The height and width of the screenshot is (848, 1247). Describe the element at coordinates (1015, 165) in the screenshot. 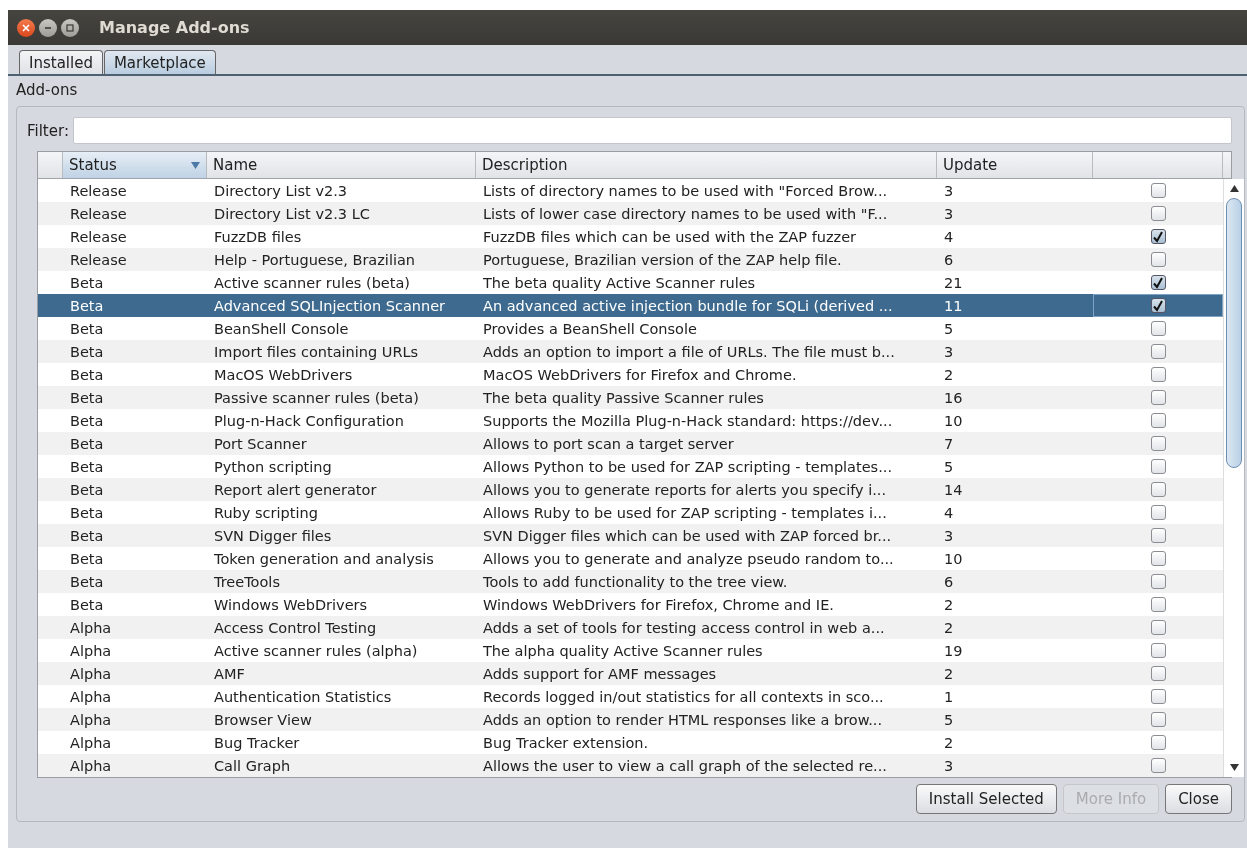

I see `column-header: Update` at that location.